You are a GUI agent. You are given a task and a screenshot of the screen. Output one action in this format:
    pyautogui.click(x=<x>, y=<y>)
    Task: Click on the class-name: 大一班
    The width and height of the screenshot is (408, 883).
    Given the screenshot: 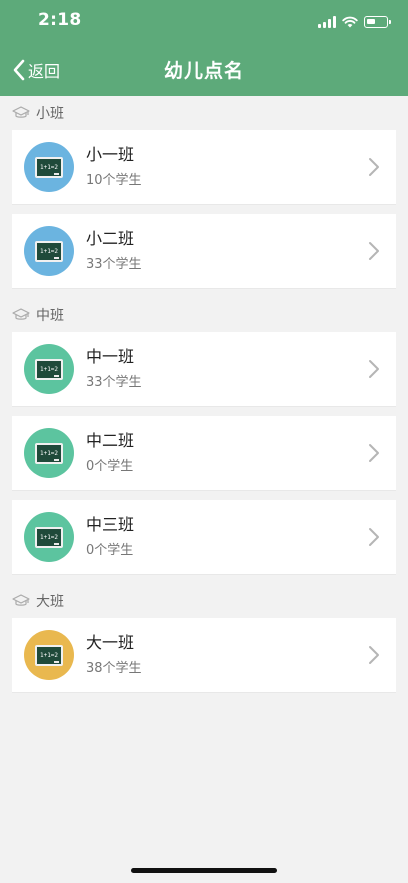 What is the action you would take?
    pyautogui.click(x=110, y=642)
    